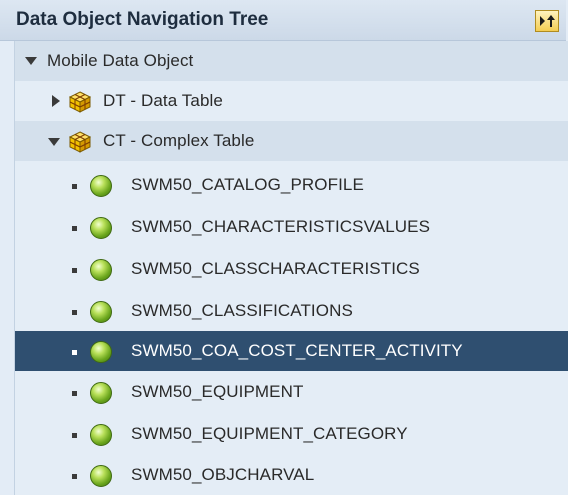 The image size is (568, 495). What do you see at coordinates (297, 350) in the screenshot?
I see `tree-leaf-label: SWM50_COA_COST_CENTER_ACTIVITY` at bounding box center [297, 350].